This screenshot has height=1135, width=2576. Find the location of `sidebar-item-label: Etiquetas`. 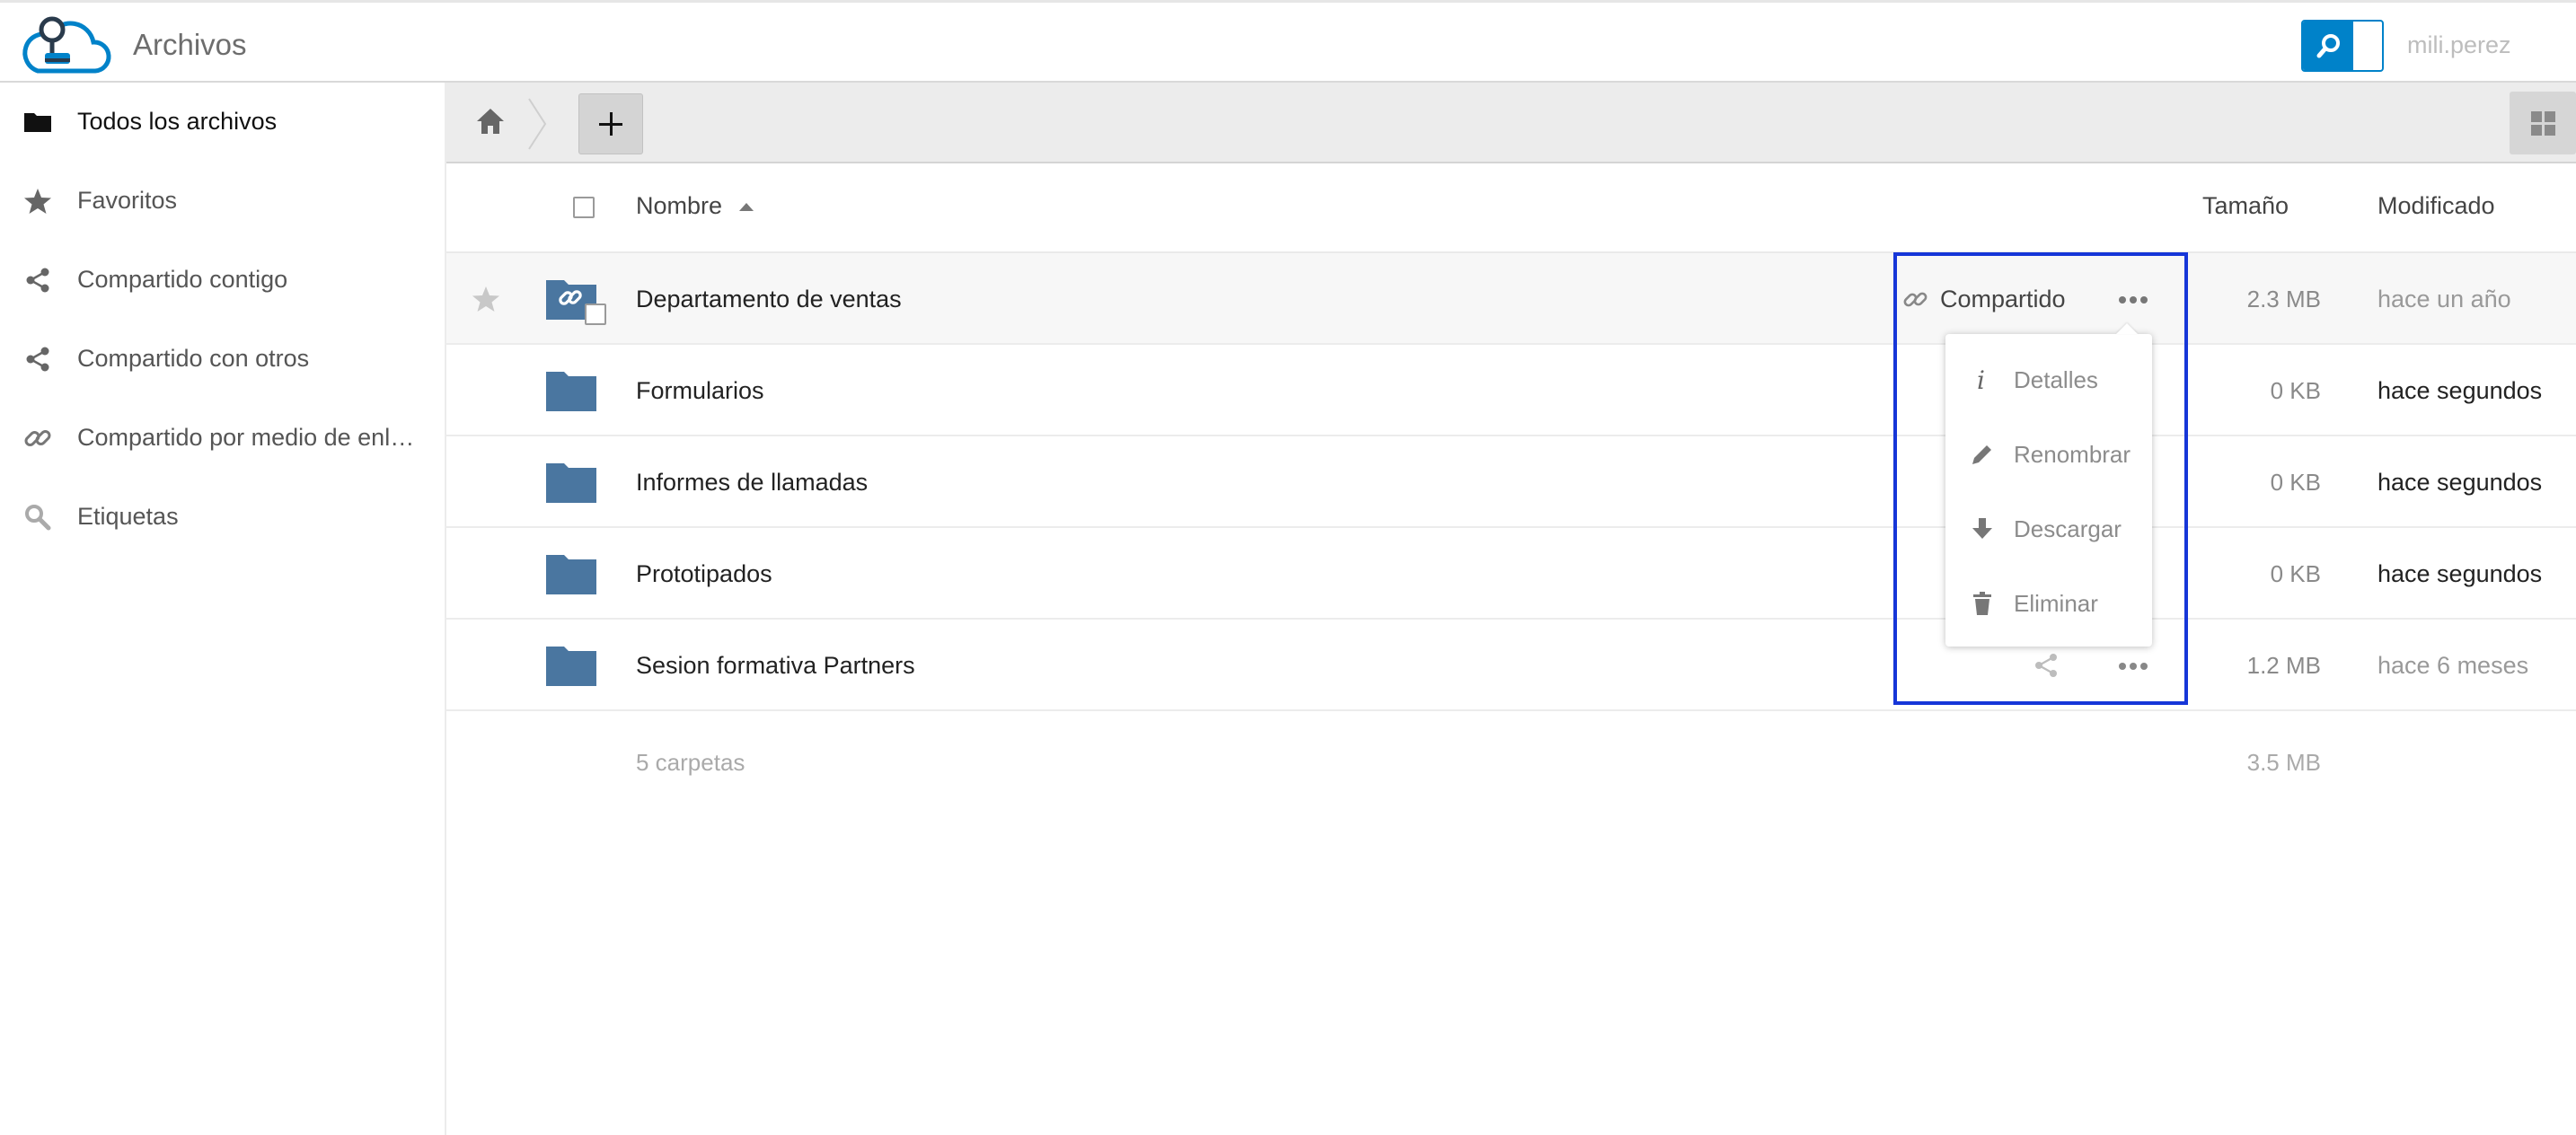

sidebar-item-label: Etiquetas is located at coordinates (128, 516).